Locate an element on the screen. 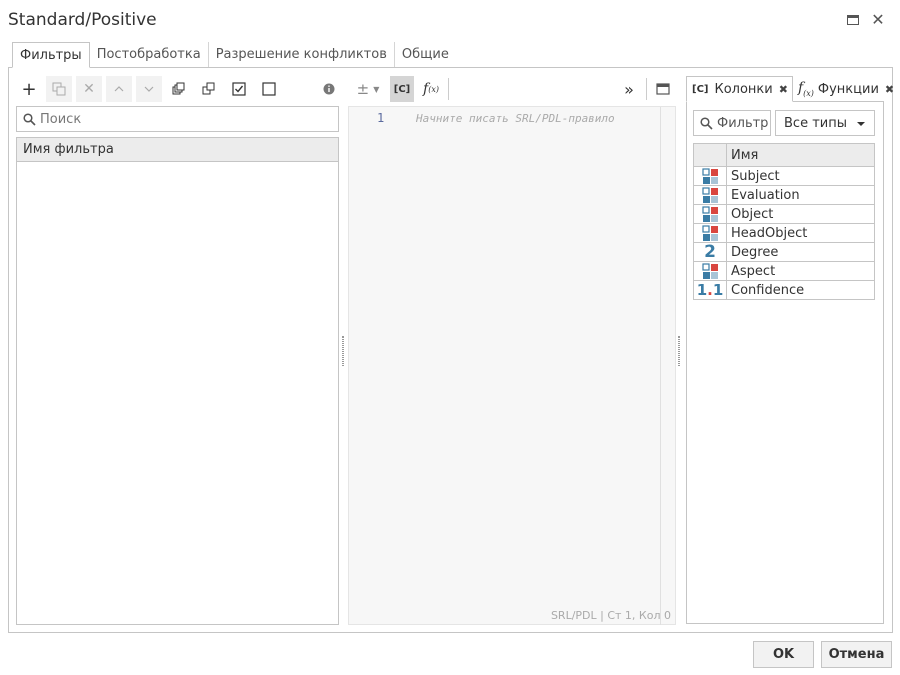  float-type-icon: 1.1 is located at coordinates (710, 290).